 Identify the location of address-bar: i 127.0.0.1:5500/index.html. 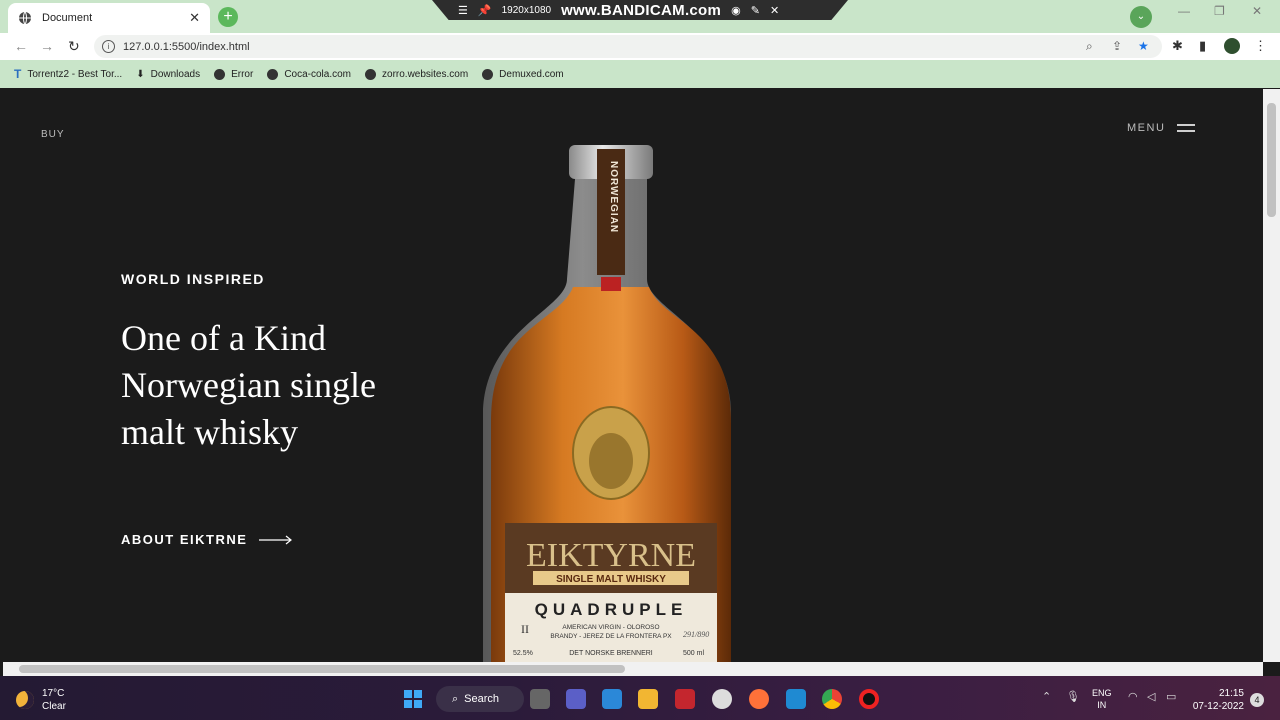
(628, 46).